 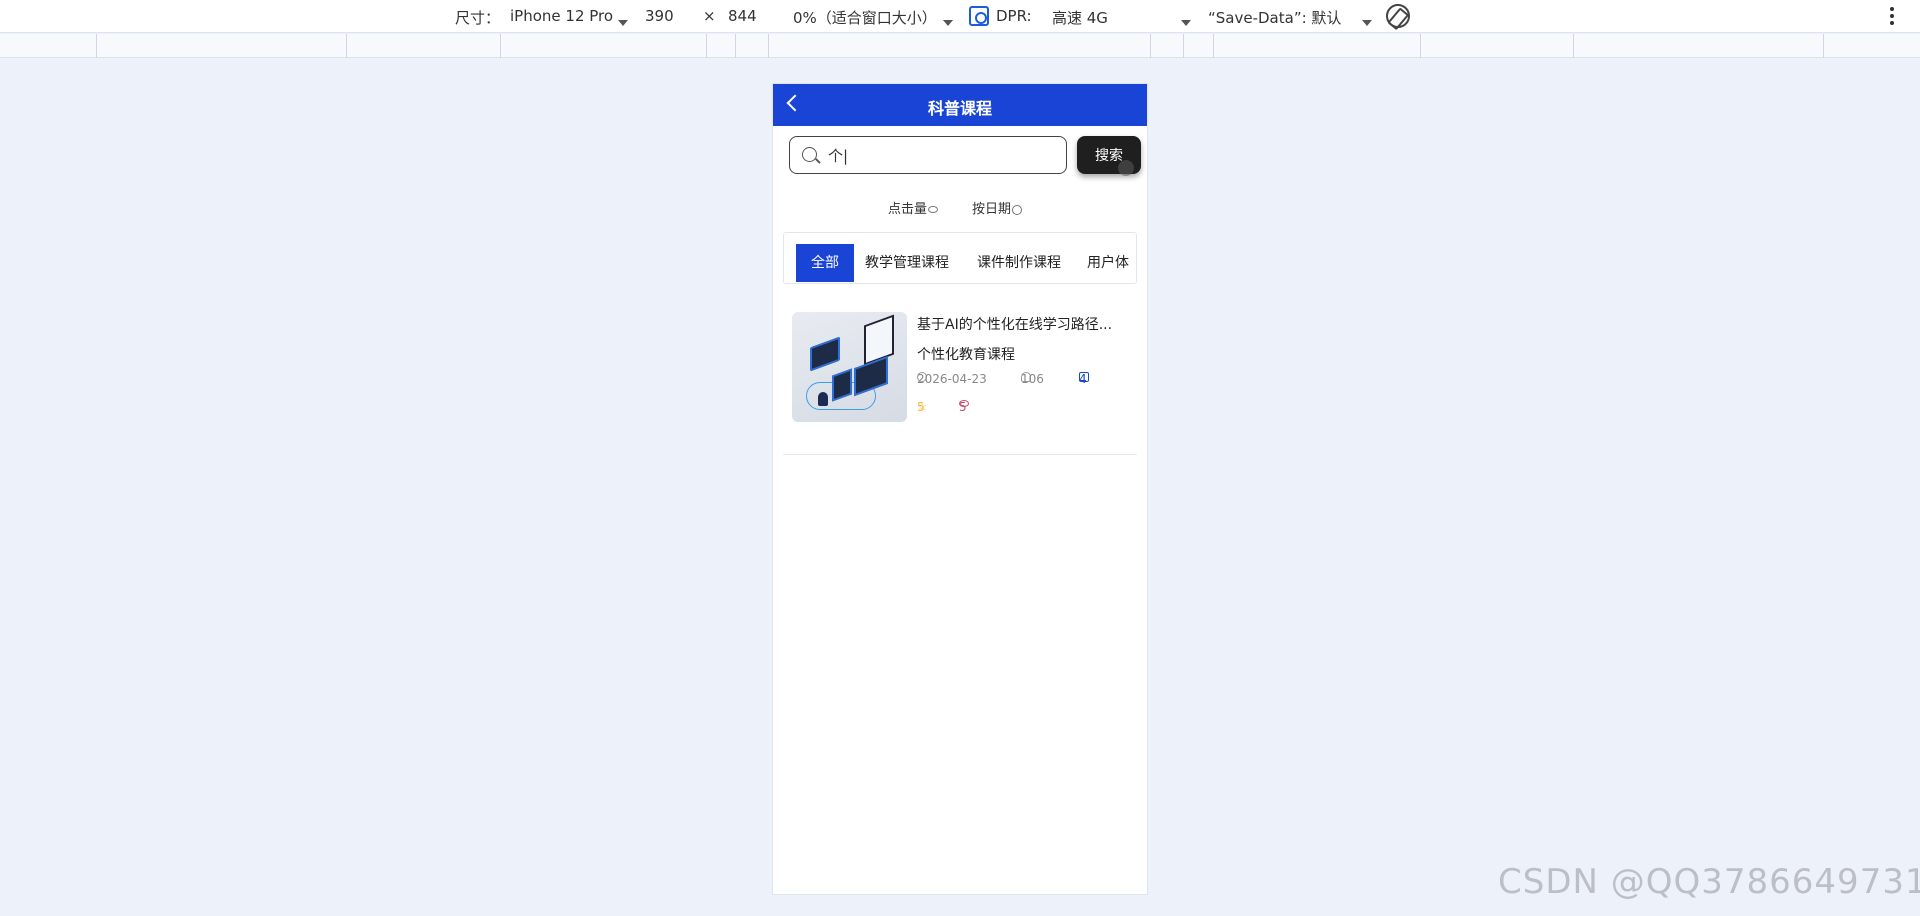 I want to click on course-views-text: 5, so click(x=963, y=407).